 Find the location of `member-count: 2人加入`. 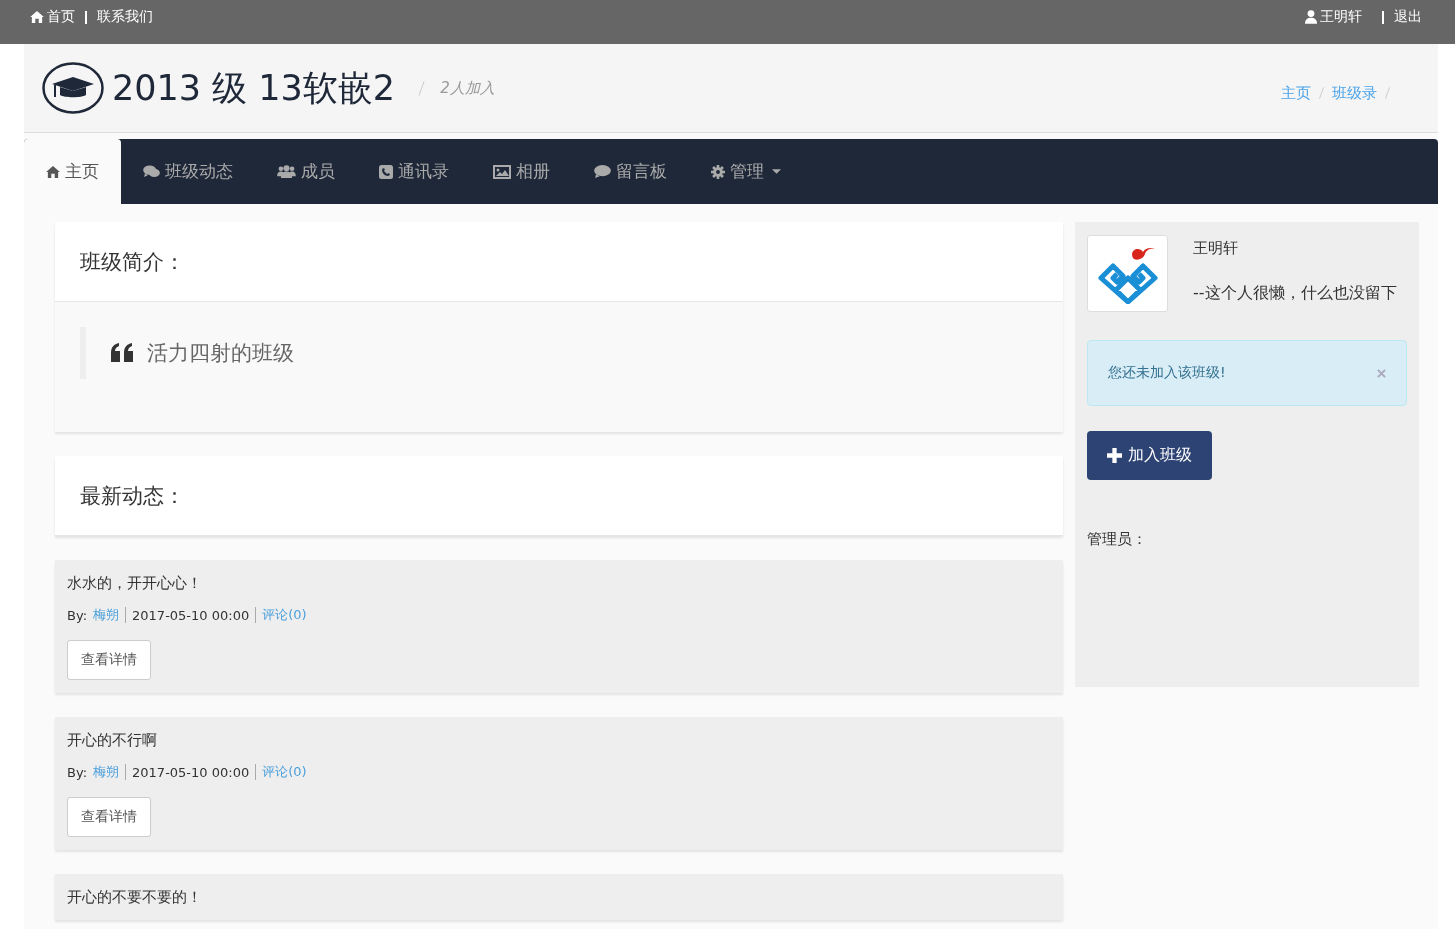

member-count: 2人加入 is located at coordinates (467, 88).